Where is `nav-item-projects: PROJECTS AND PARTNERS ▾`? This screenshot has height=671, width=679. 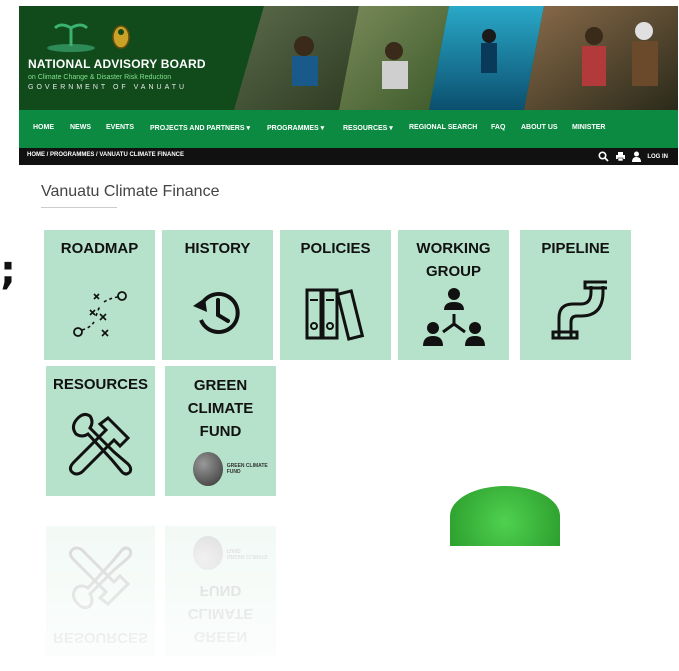
nav-item-projects: PROJECTS AND PARTNERS ▾ is located at coordinates (200, 128).